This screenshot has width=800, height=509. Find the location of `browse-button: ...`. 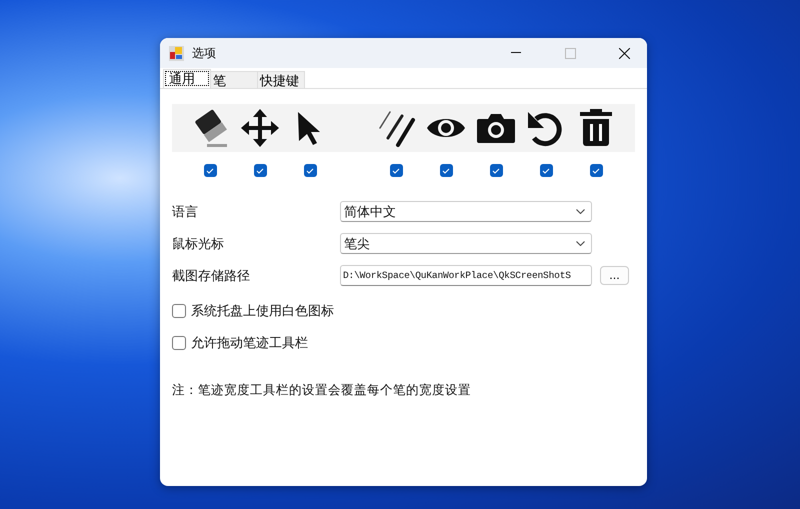

browse-button: ... is located at coordinates (614, 275).